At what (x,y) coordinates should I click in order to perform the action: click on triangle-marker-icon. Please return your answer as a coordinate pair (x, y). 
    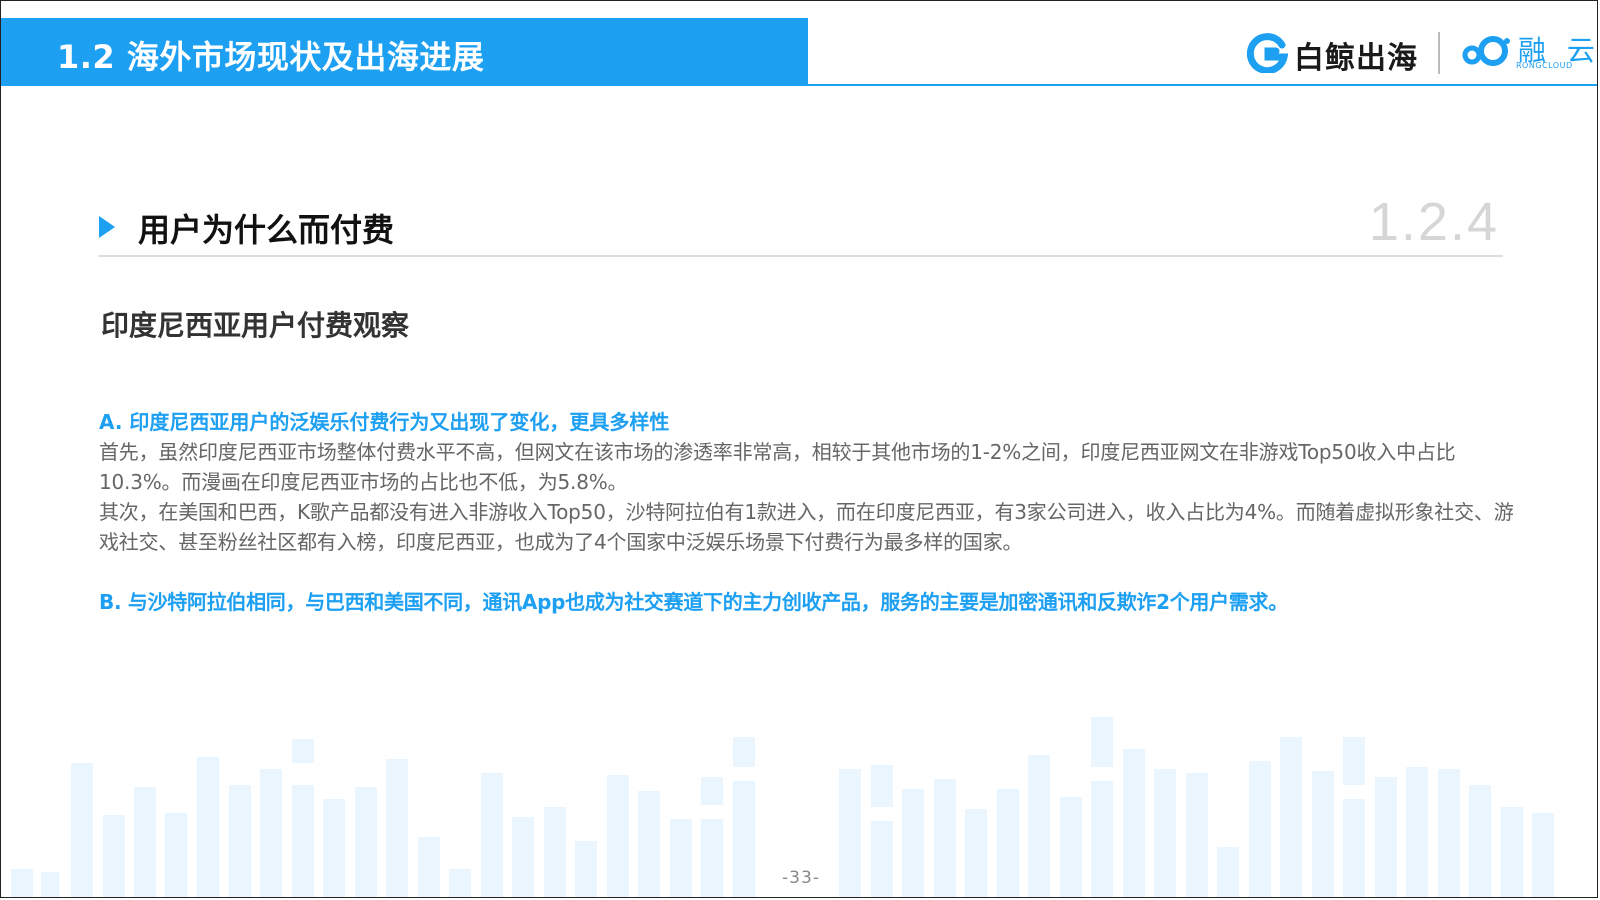
    Looking at the image, I should click on (107, 227).